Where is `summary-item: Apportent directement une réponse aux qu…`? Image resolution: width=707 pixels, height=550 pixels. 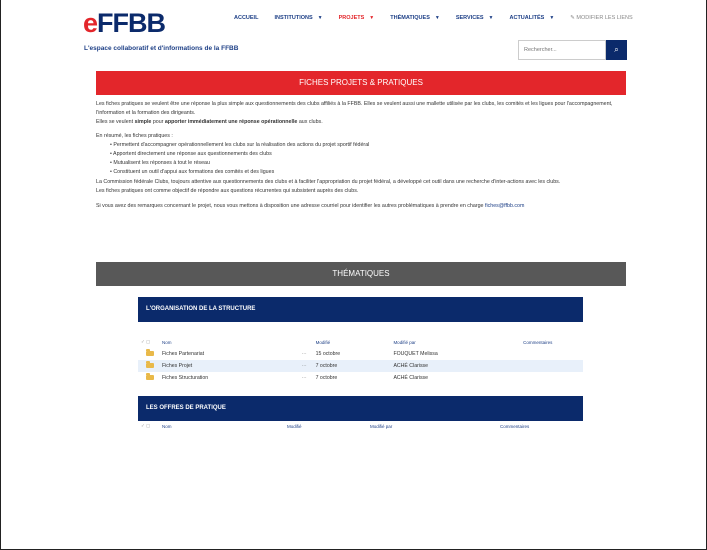
summary-item: Apportent directement une réponse aux qu… is located at coordinates (368, 154).